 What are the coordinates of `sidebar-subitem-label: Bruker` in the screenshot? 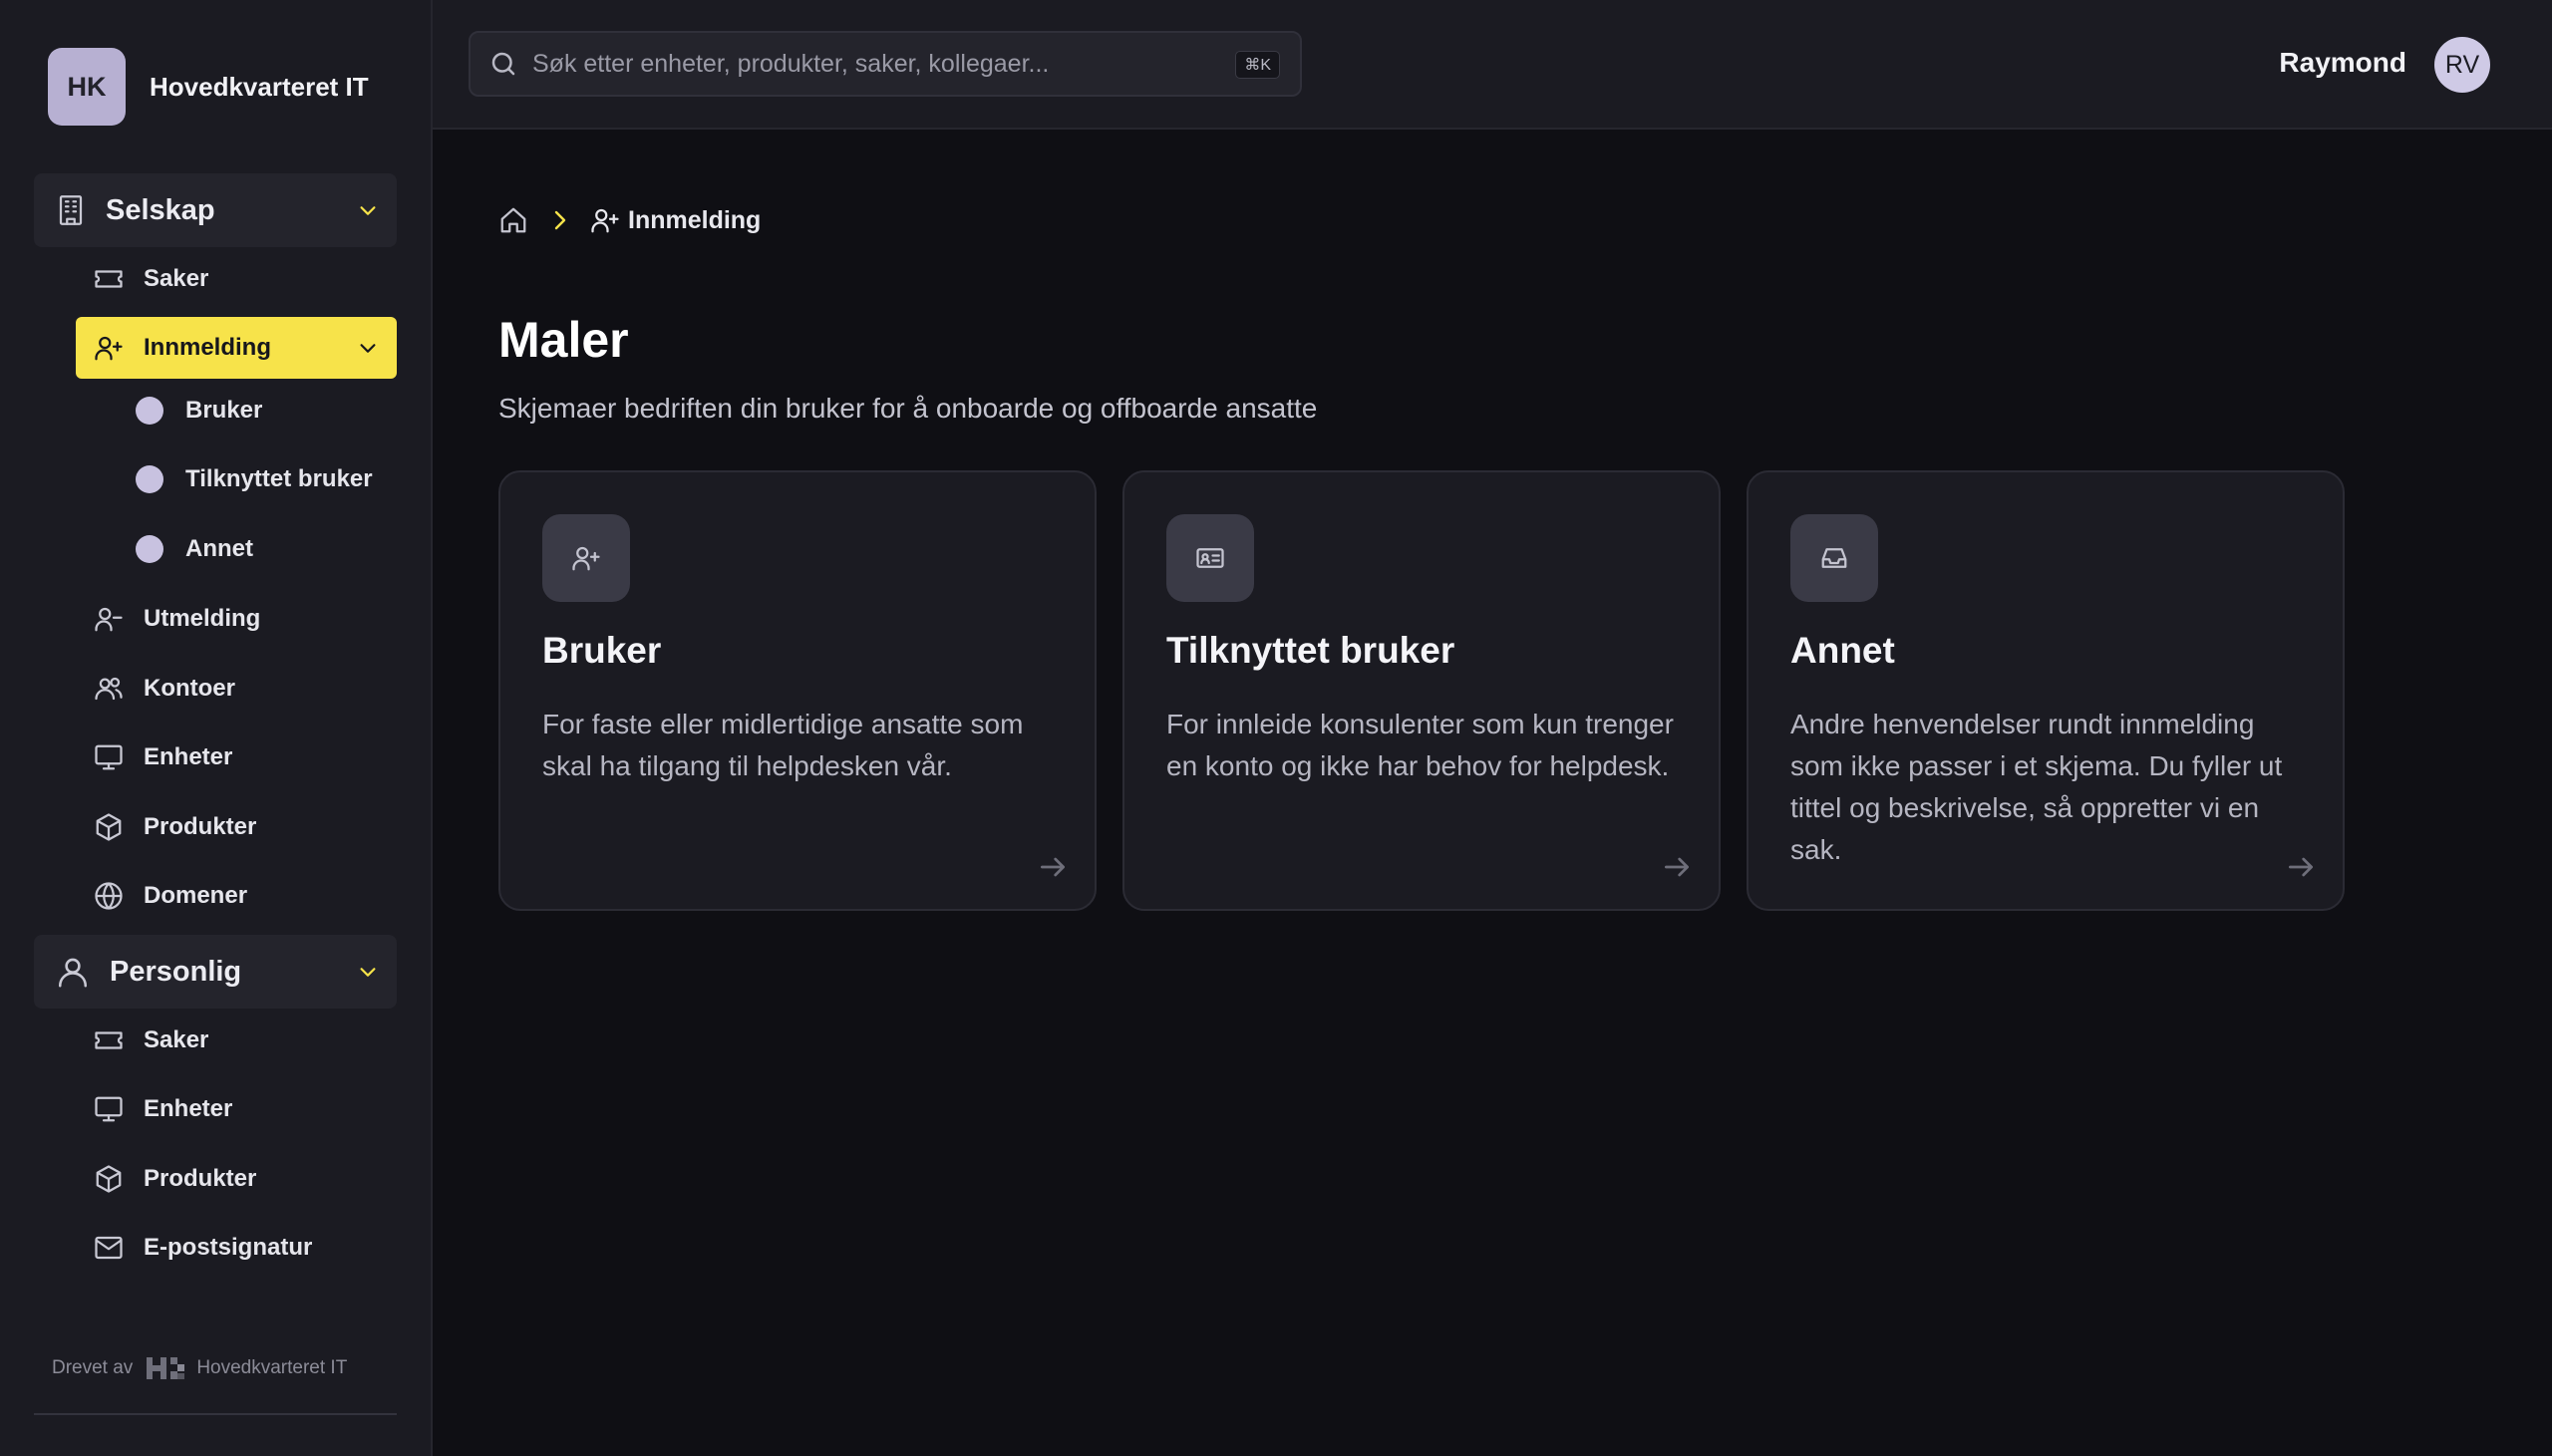 It's located at (224, 410).